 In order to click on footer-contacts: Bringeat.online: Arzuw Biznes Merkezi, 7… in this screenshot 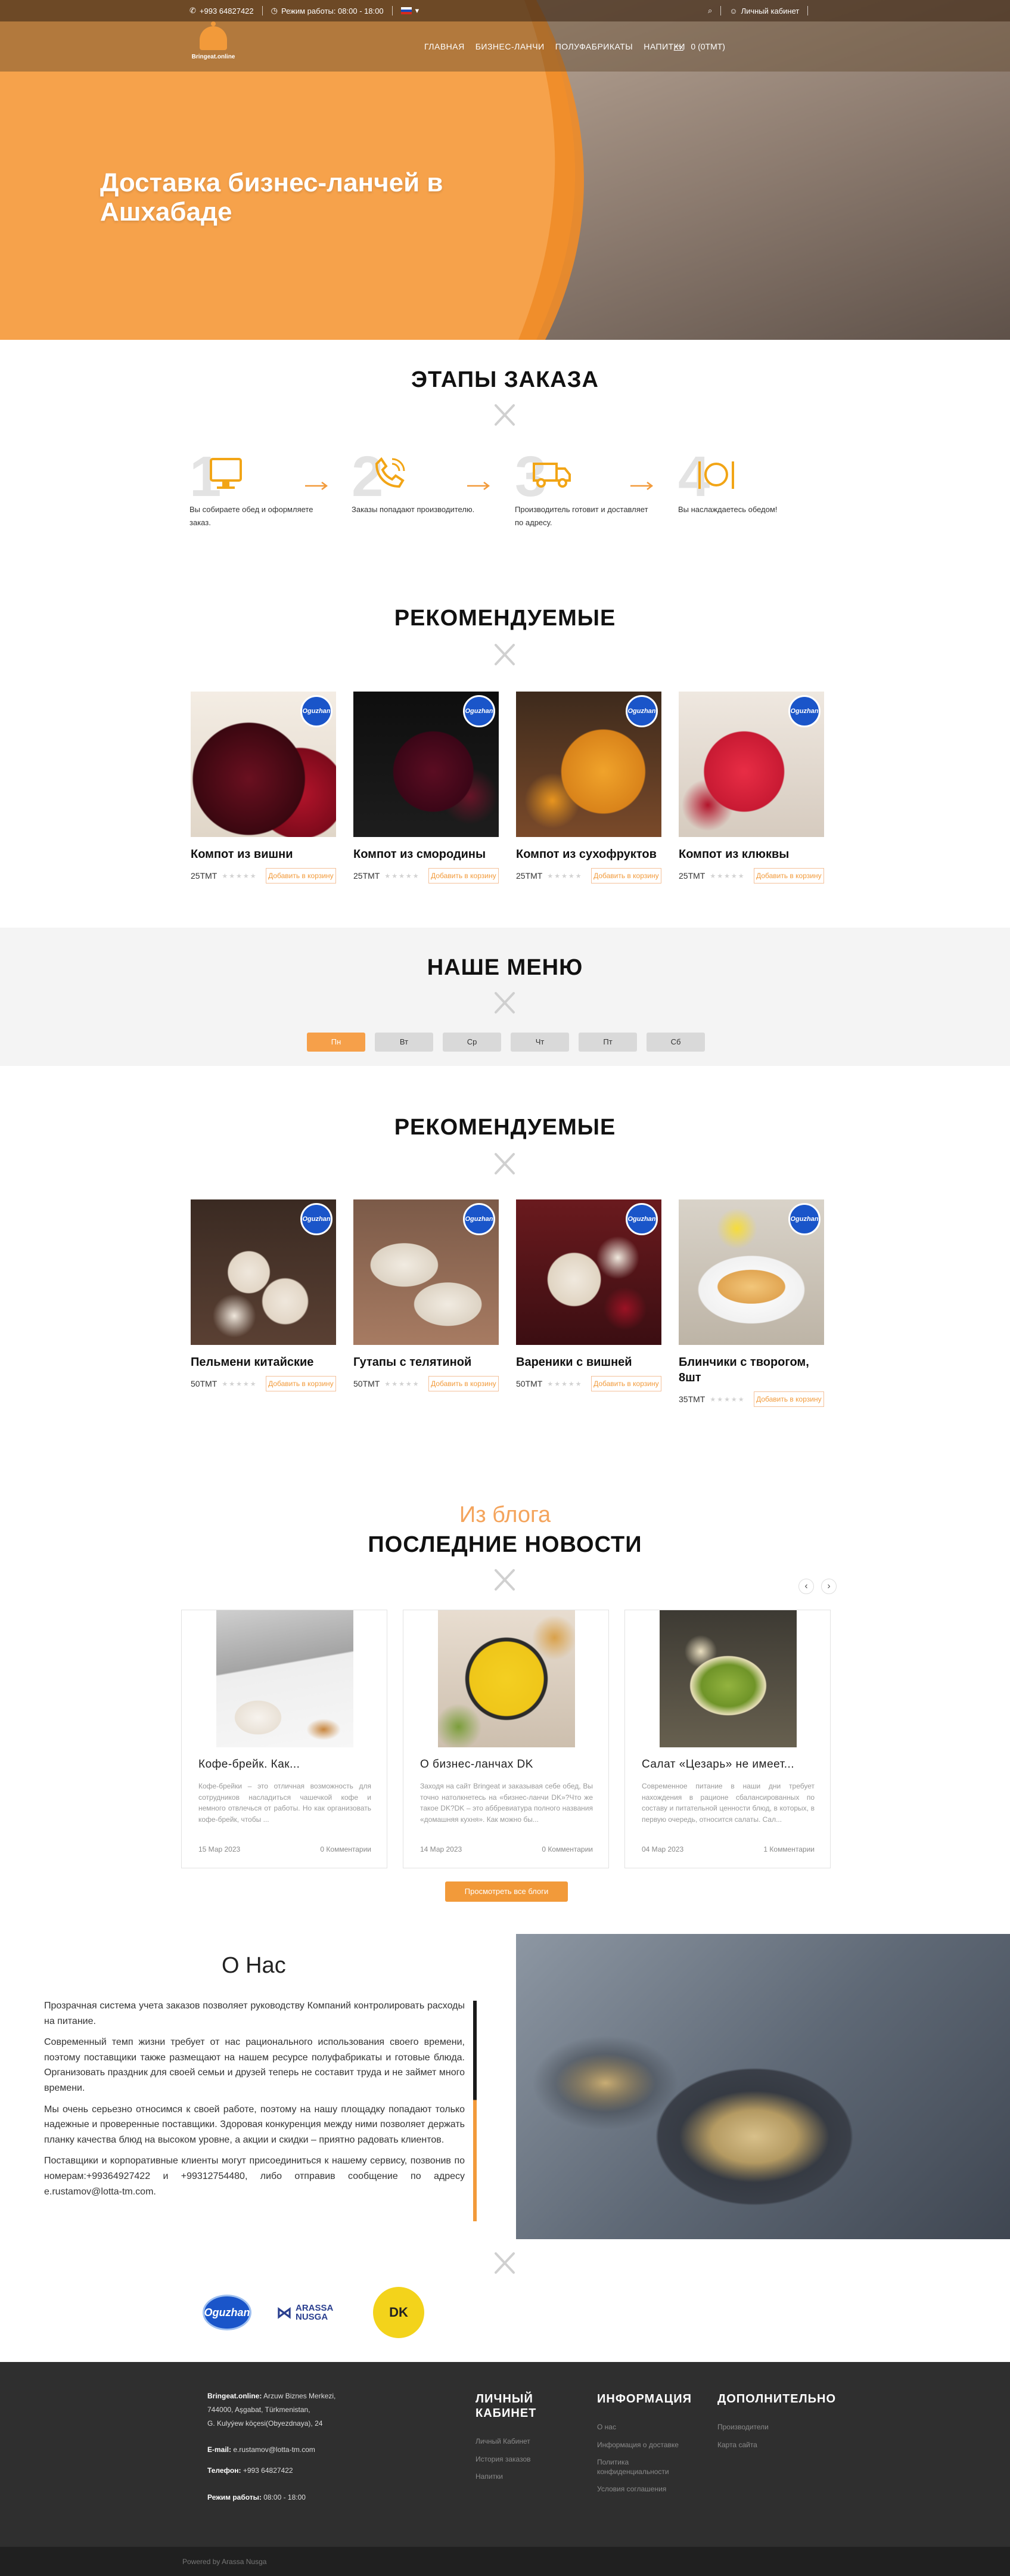, I will do `click(271, 2446)`.